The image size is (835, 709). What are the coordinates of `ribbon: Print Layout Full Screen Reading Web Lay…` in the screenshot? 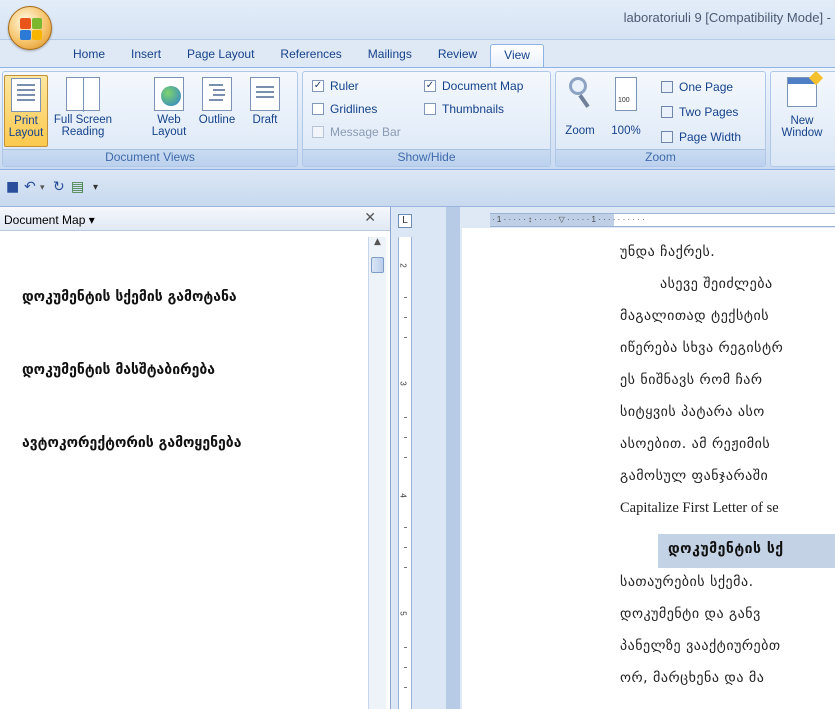 It's located at (417, 118).